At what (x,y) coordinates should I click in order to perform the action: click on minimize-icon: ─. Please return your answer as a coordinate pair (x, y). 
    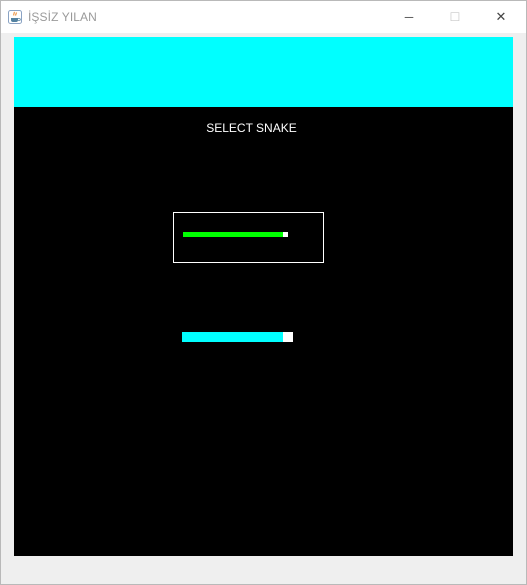
    Looking at the image, I should click on (409, 17).